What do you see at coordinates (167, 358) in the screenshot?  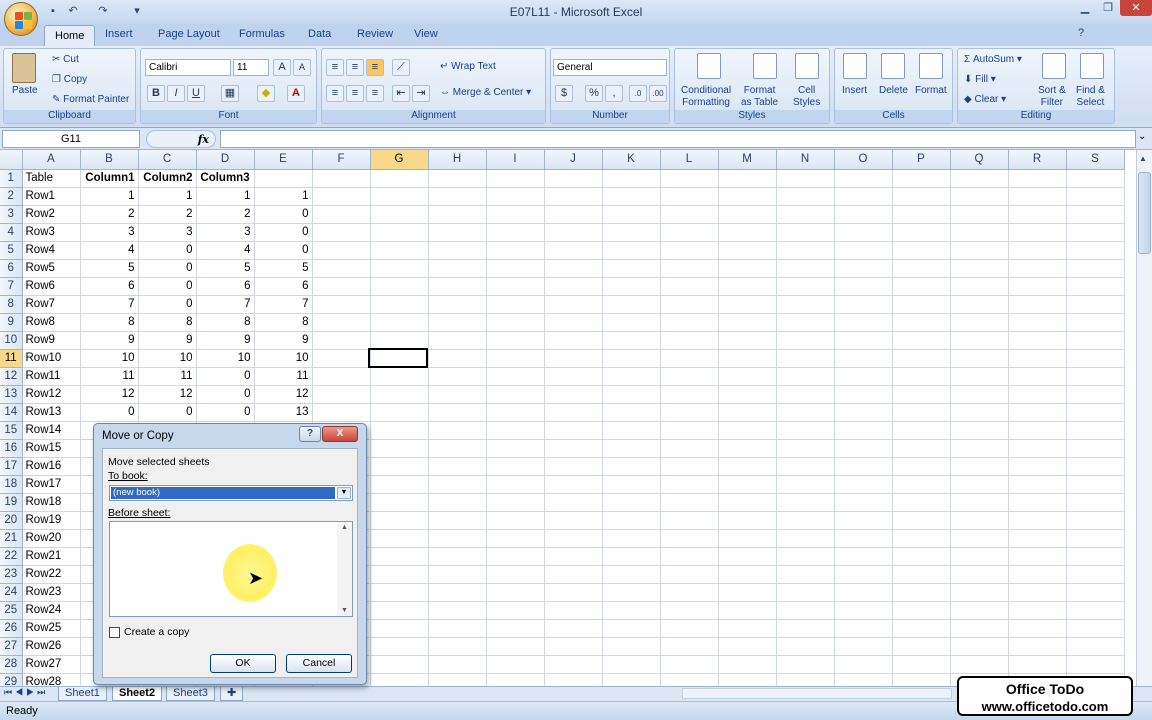 I see `cell: 10` at bounding box center [167, 358].